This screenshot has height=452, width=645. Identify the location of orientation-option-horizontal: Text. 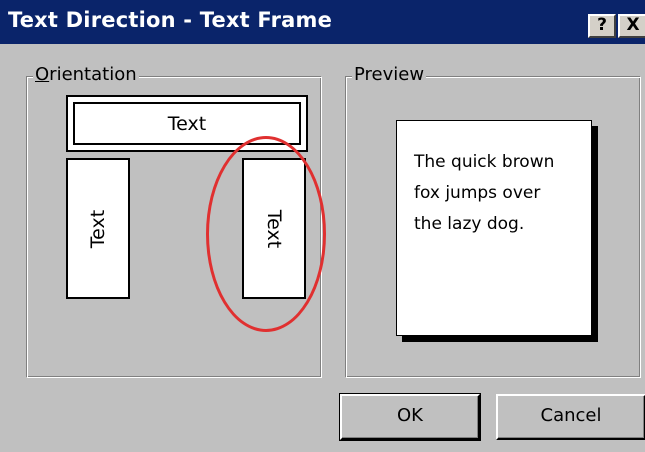
(187, 123).